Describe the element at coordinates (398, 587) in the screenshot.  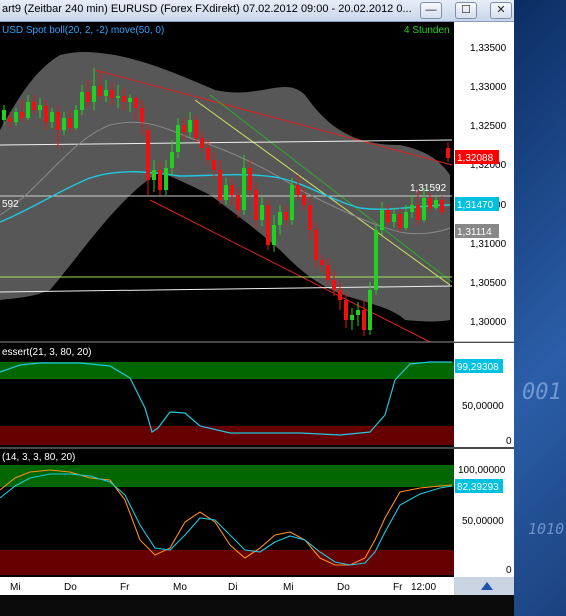
I see `x-label-fr-2: Fr` at that location.